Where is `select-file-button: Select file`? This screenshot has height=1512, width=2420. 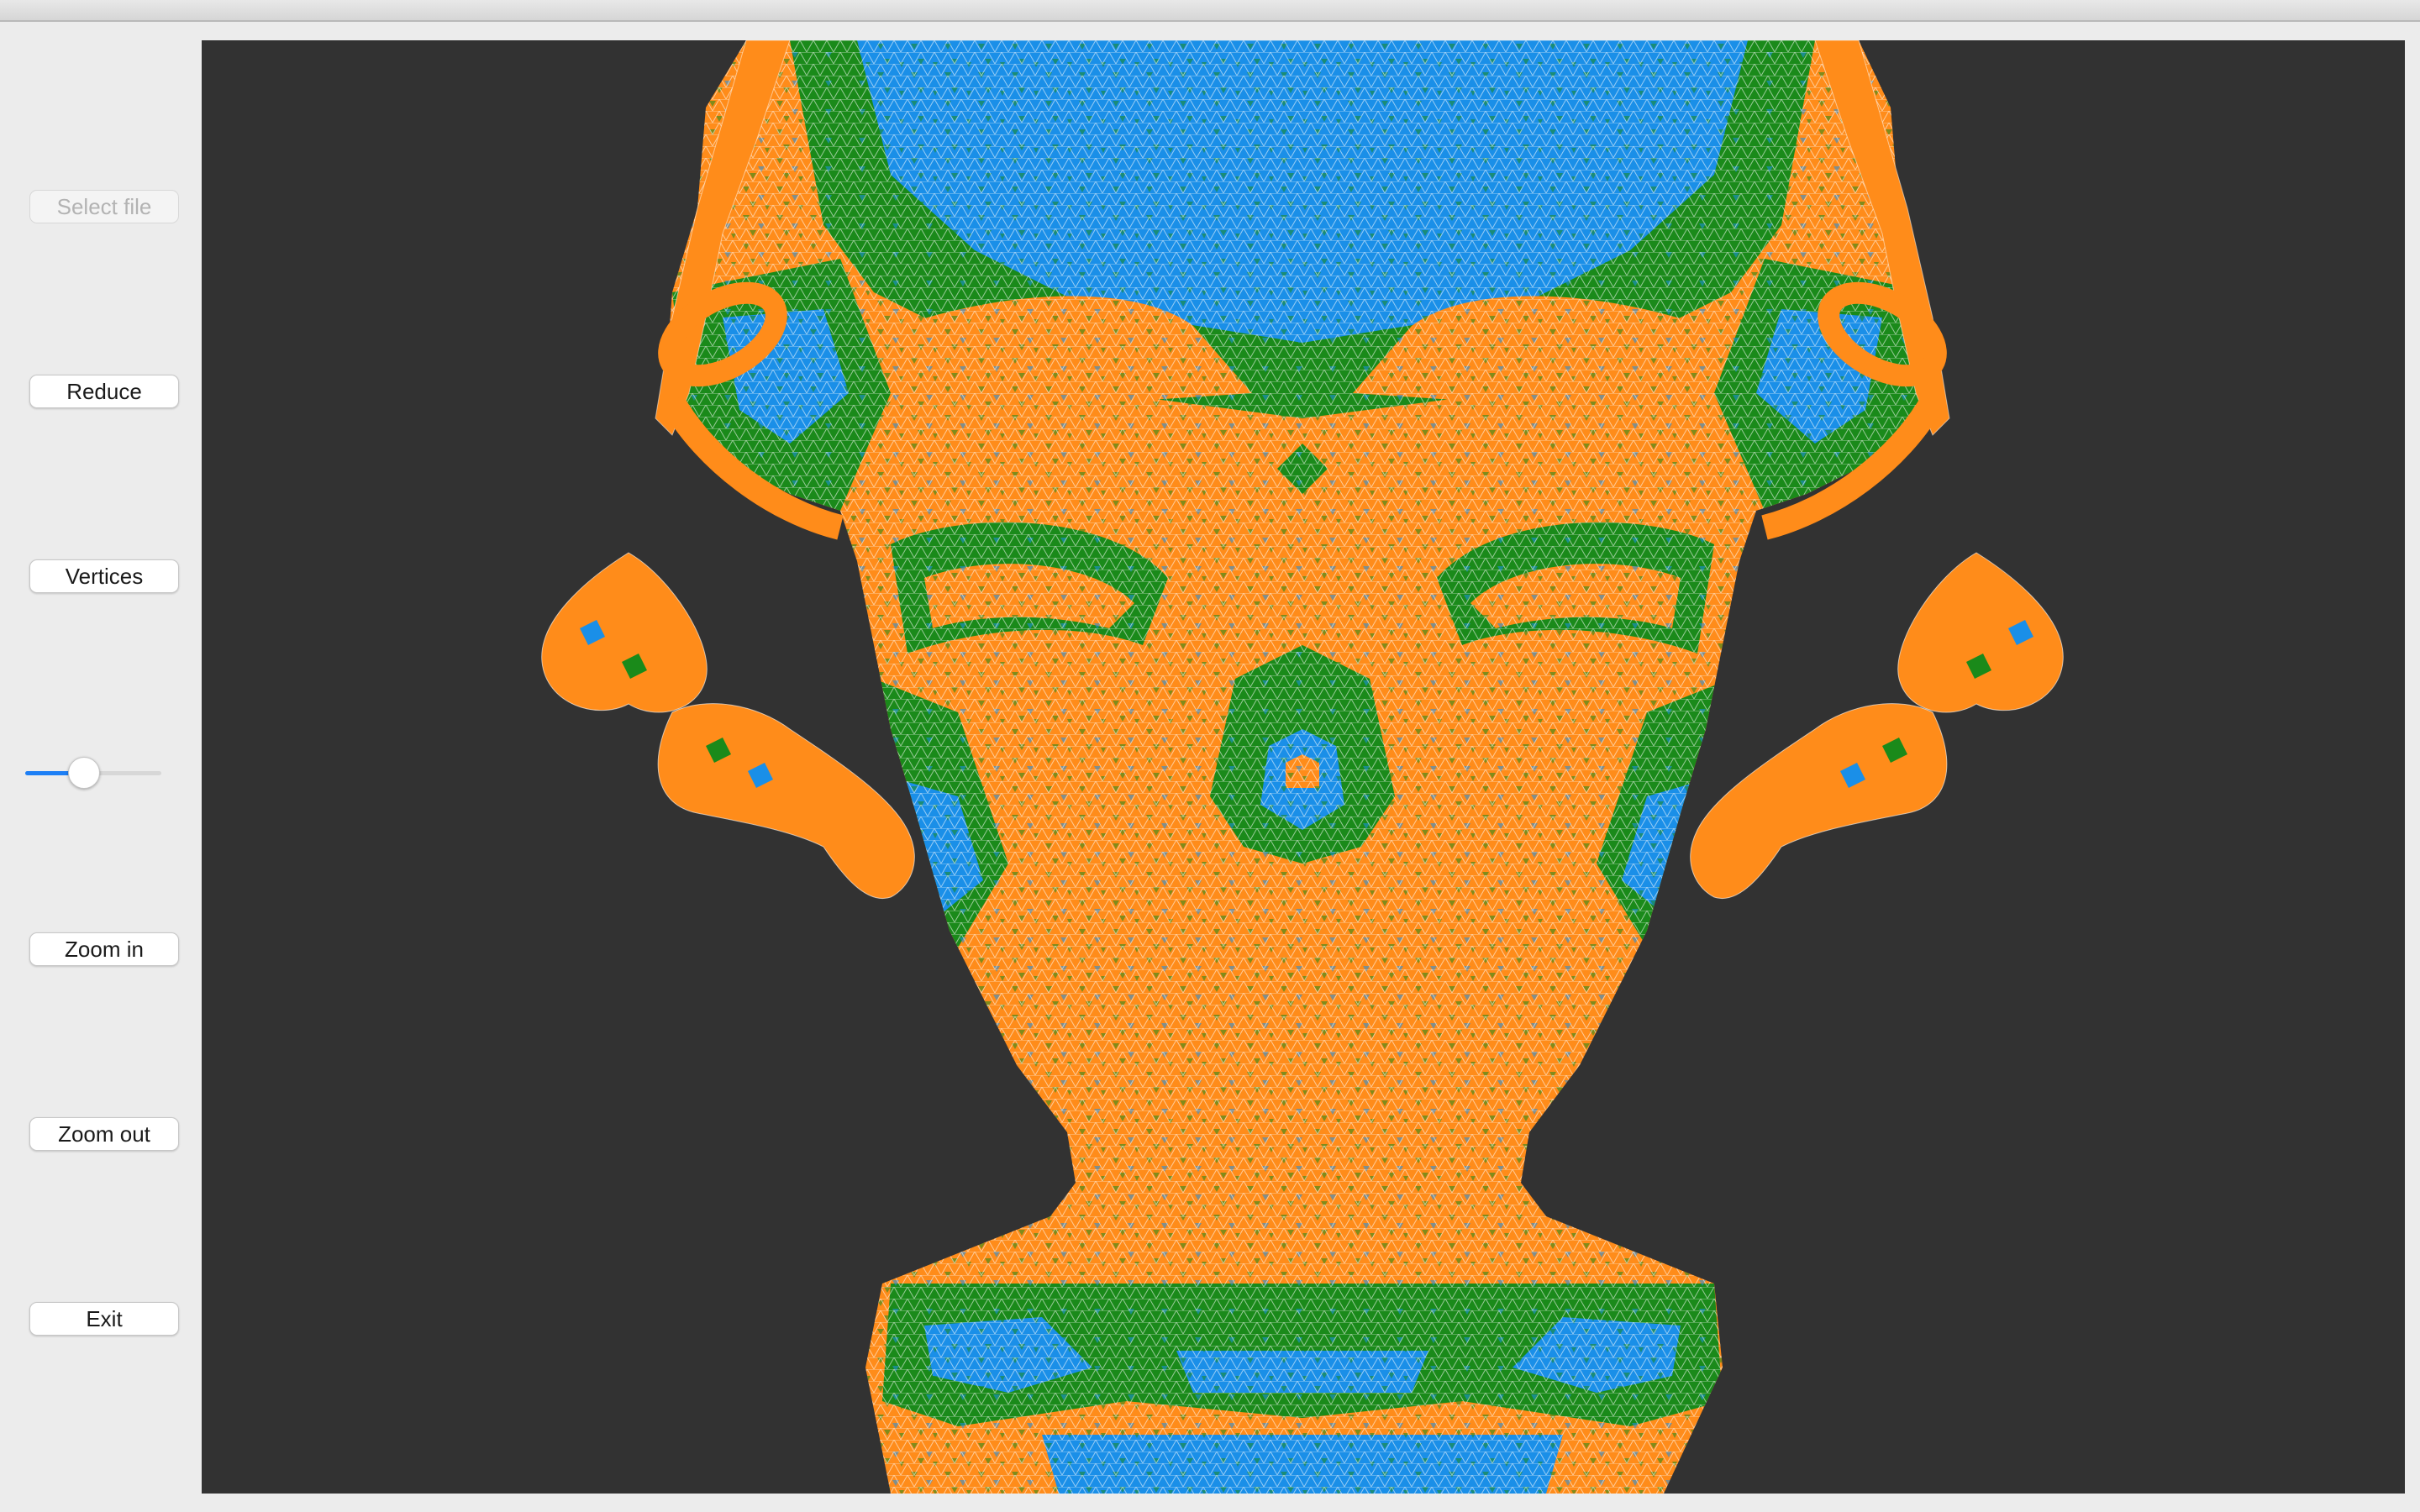
select-file-button: Select file is located at coordinates (104, 206).